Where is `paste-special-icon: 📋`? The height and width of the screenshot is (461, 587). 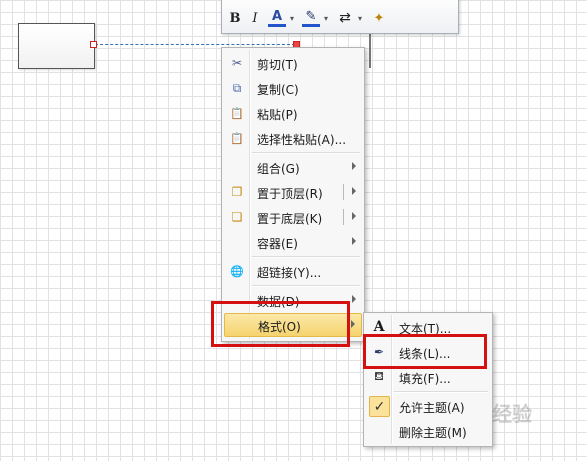
paste-special-icon: 📋 is located at coordinates (237, 138).